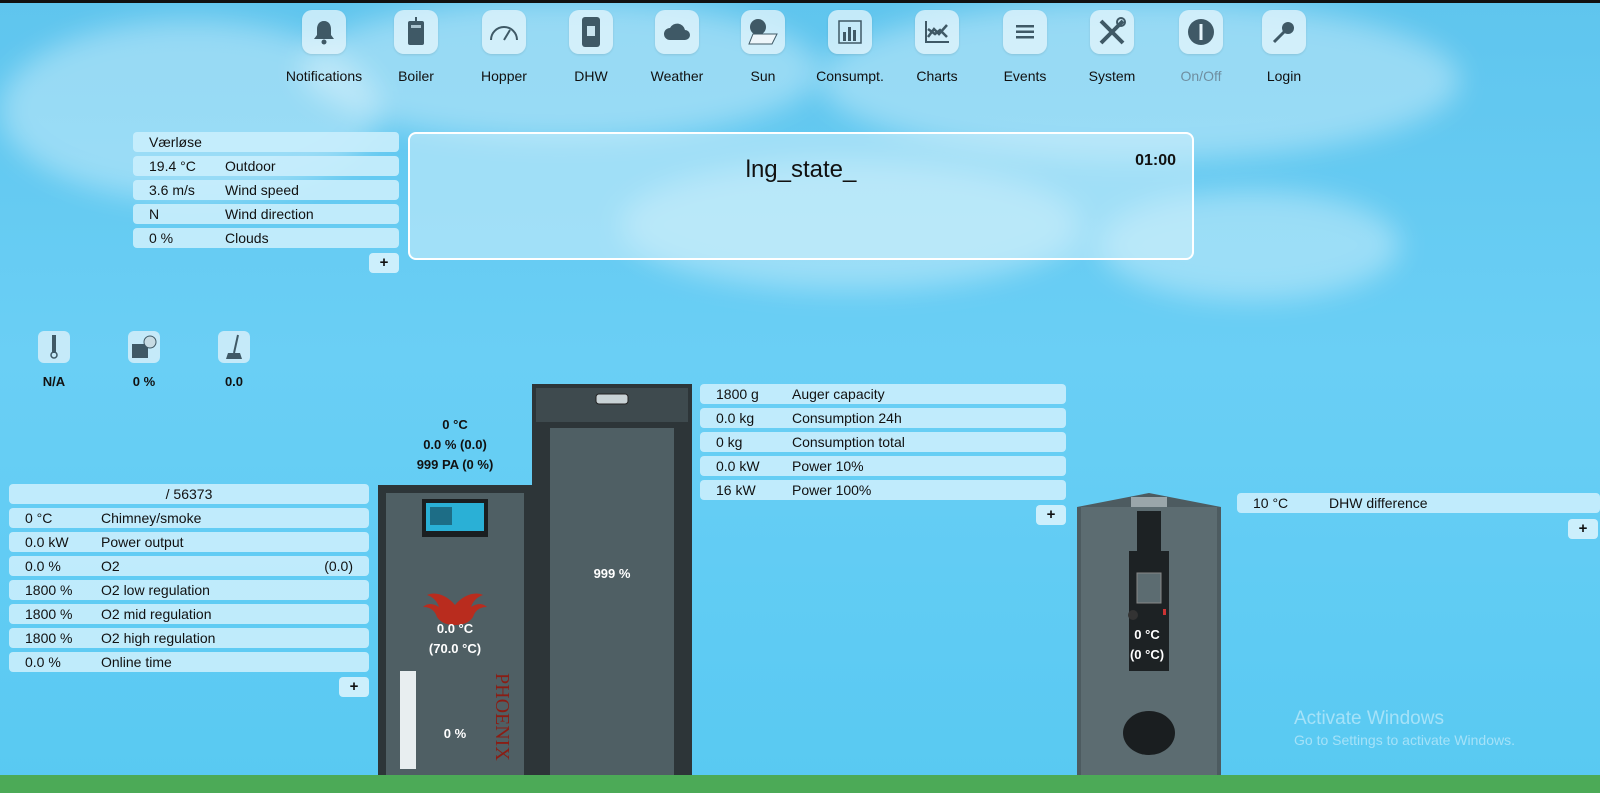 This screenshot has height=793, width=1600. What do you see at coordinates (1155, 160) in the screenshot?
I see `state-time: 01:00` at bounding box center [1155, 160].